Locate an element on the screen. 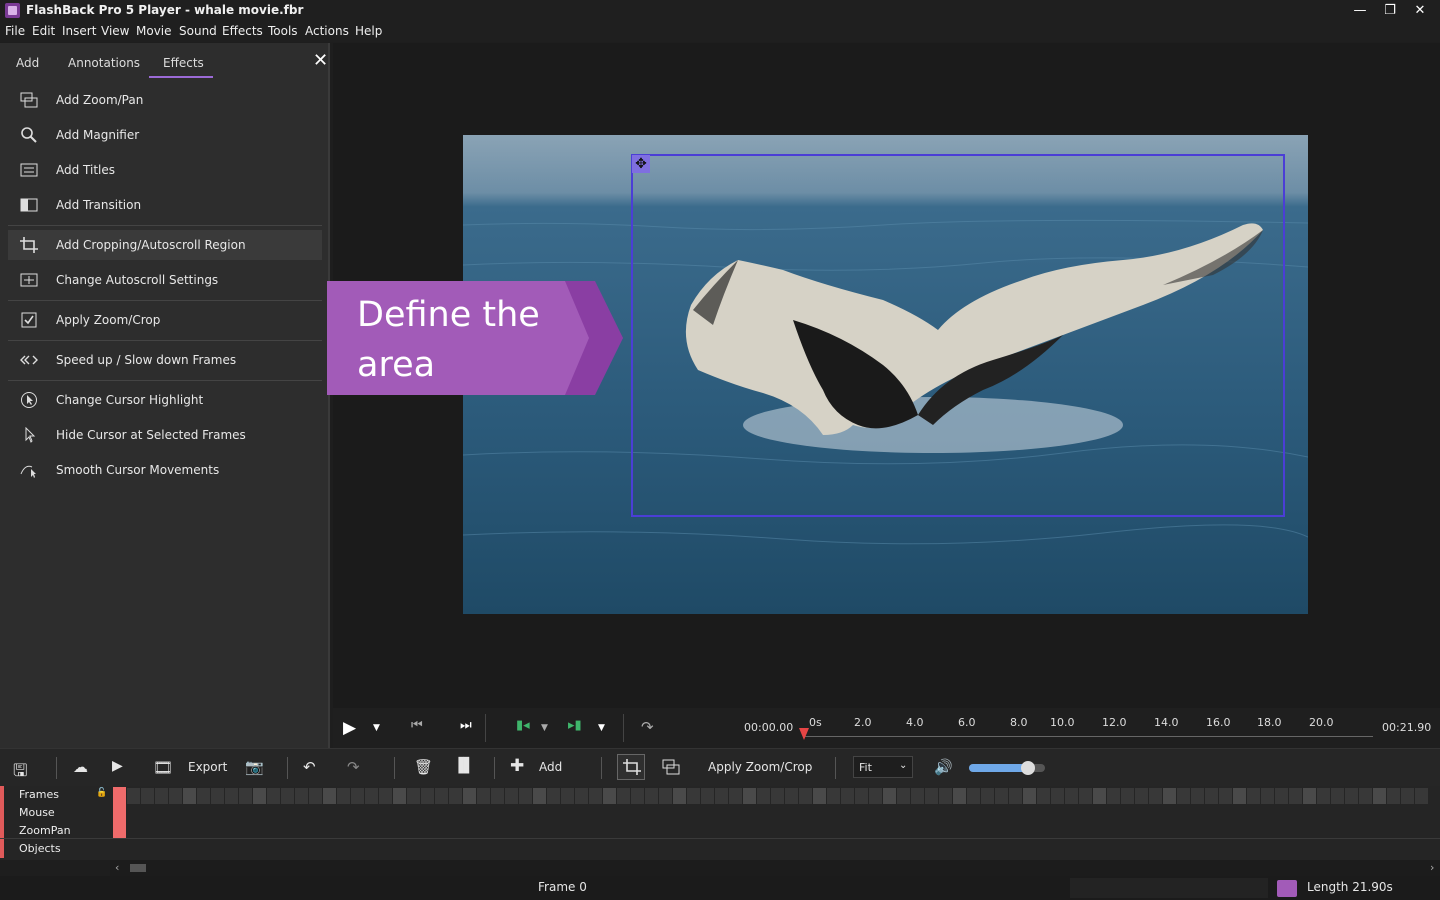  redo-icon: ↷ is located at coordinates (353, 767).